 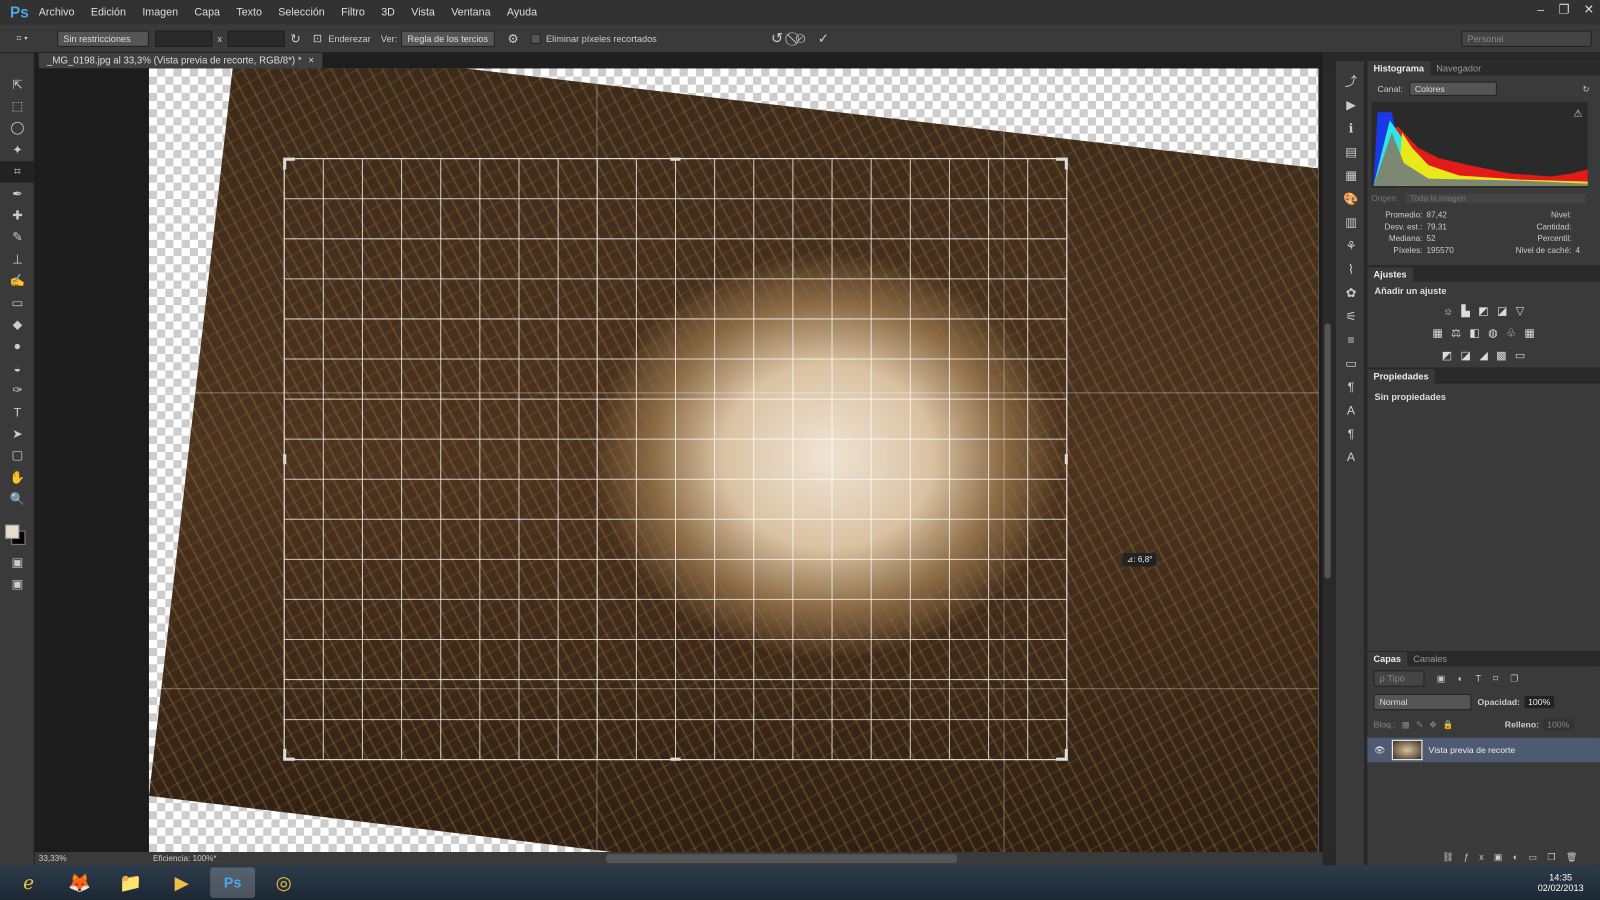 I want to click on blend-mode-select: Normal, so click(x=1422, y=702).